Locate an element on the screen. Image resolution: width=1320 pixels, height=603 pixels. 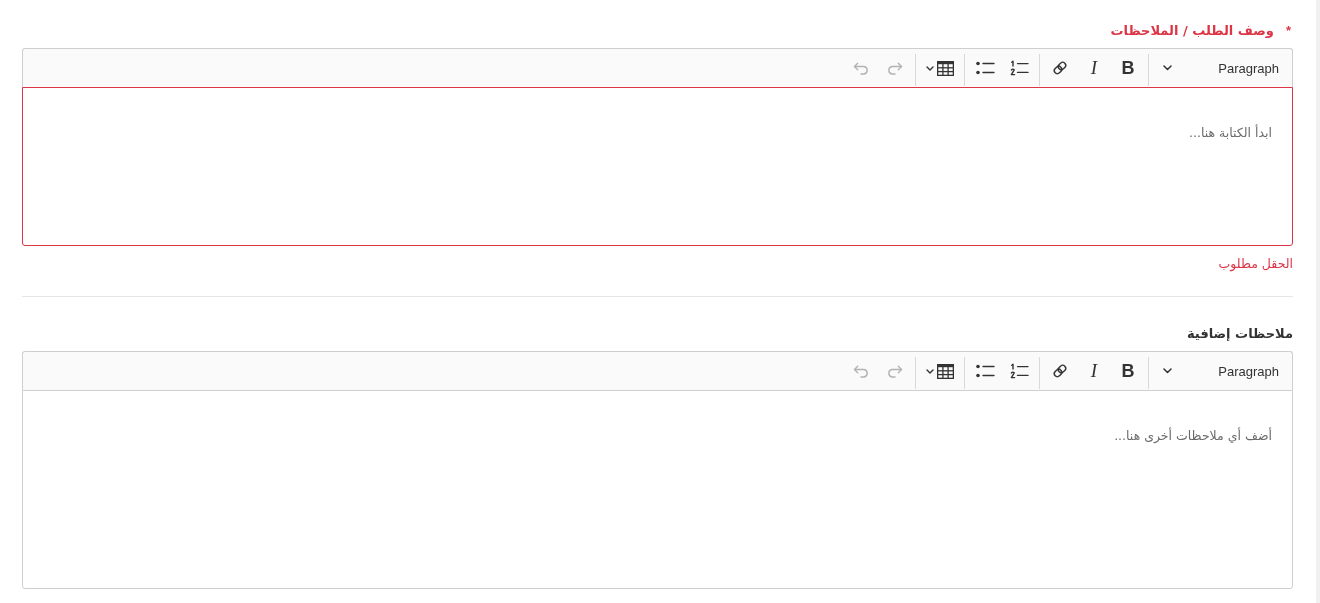
error-message: الحقل مطلوب is located at coordinates (1255, 263).